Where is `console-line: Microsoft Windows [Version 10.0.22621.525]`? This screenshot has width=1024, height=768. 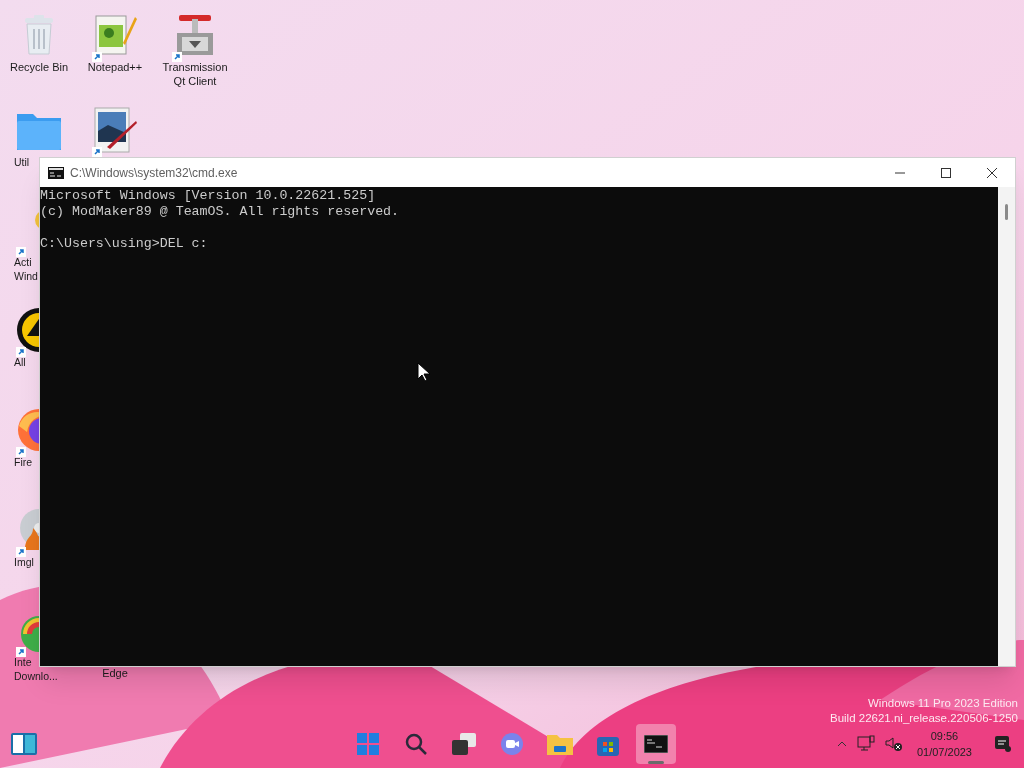
console-line: Microsoft Windows [Version 10.0.22621.525] is located at coordinates (208, 196).